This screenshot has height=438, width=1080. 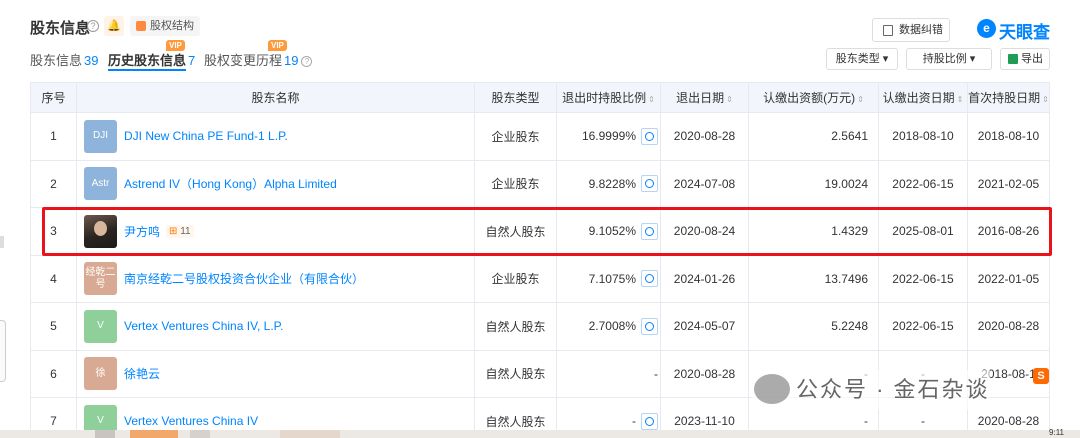 I want to click on avatar: 徐, so click(x=100, y=374).